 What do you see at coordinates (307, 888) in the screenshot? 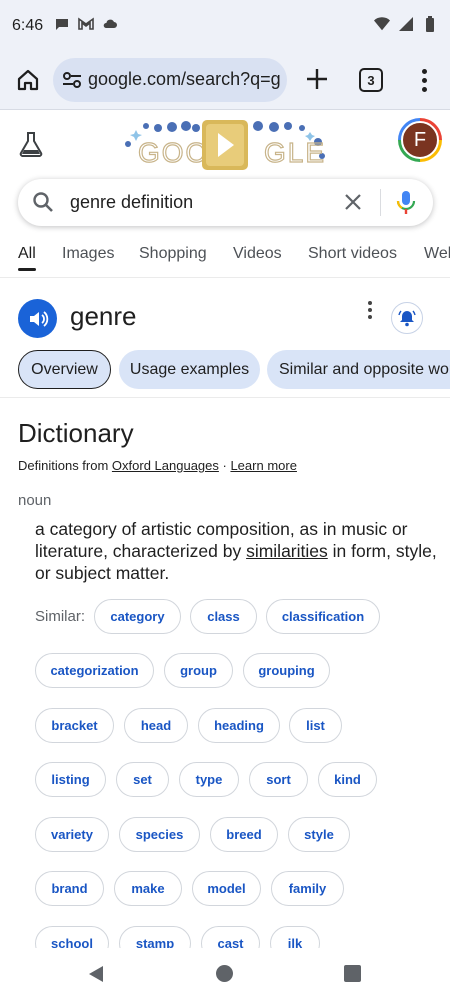
I see `synonym-chip: family` at bounding box center [307, 888].